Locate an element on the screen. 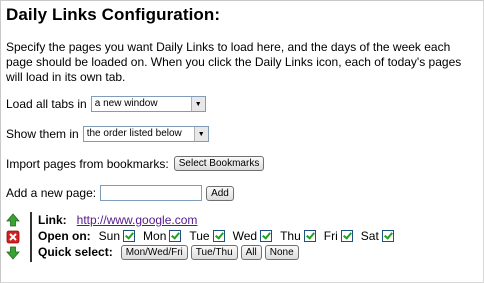 Image resolution: width=484 pixels, height=283 pixels. day-sun: Sun is located at coordinates (117, 236).